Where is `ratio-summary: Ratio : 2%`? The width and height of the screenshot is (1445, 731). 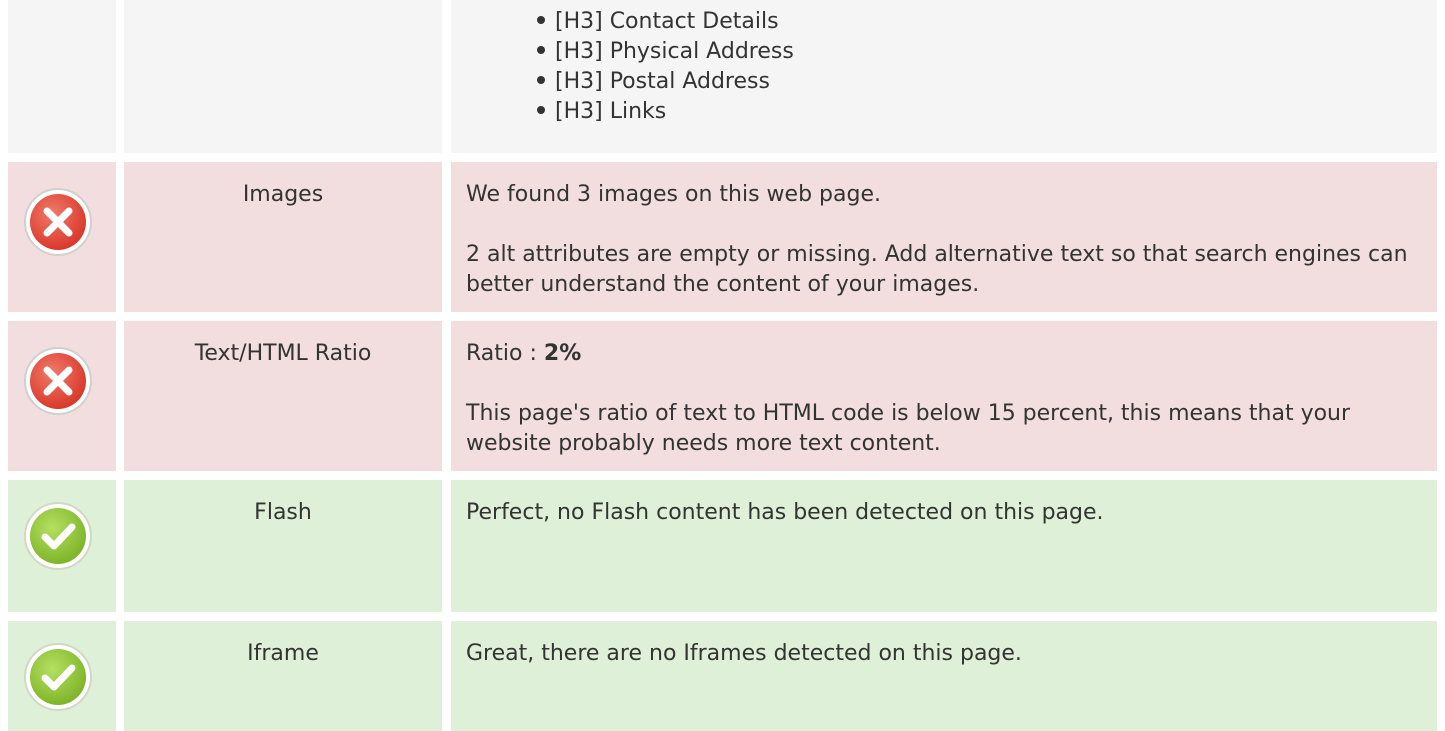 ratio-summary: Ratio : 2% is located at coordinates (946, 354).